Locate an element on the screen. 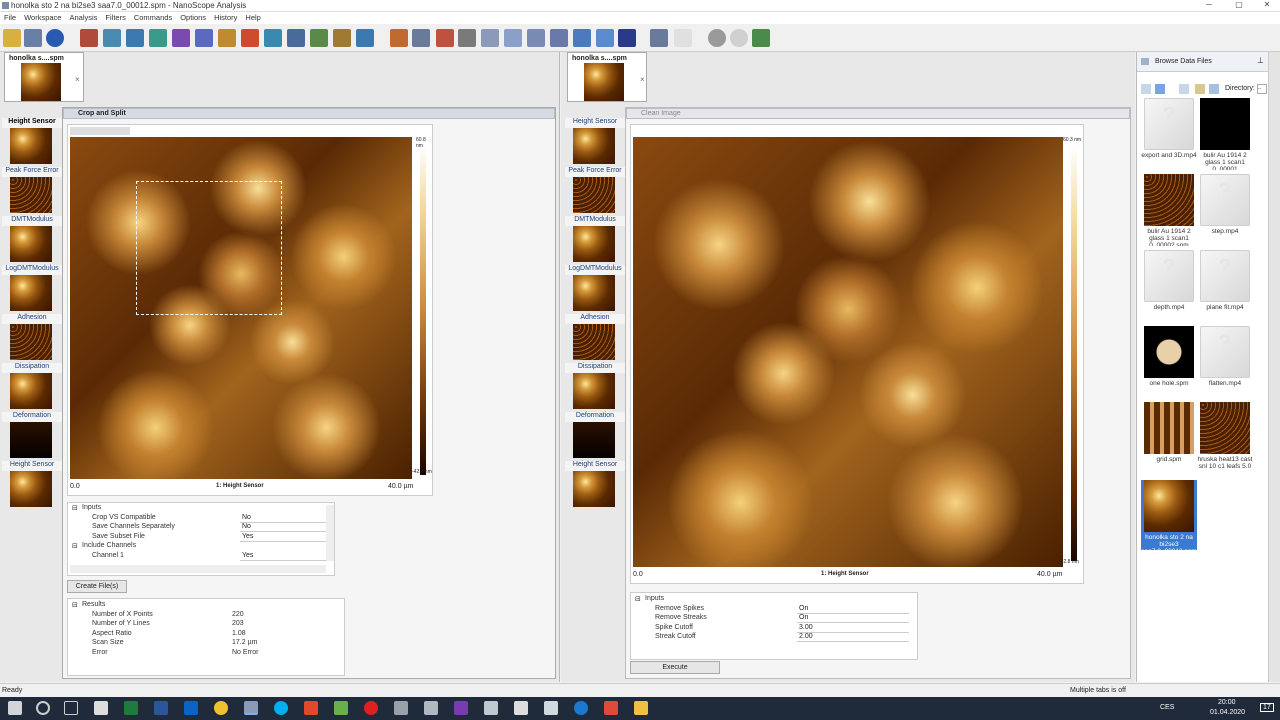  acrobat-icon is located at coordinates (611, 708).